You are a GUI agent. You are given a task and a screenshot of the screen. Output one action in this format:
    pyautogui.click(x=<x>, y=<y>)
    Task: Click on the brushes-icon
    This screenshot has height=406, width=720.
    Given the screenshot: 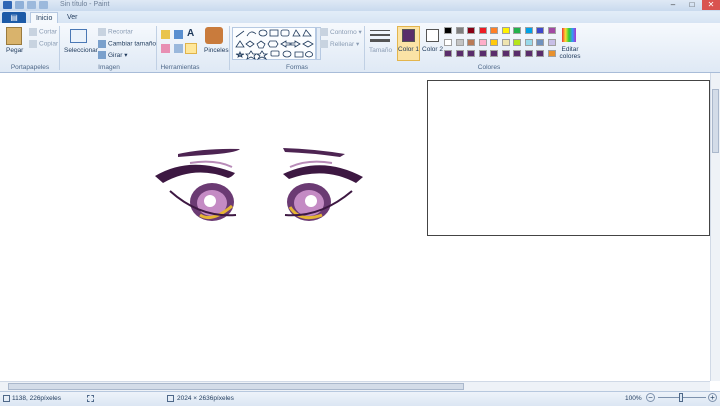 What is the action you would take?
    pyautogui.click(x=214, y=35)
    